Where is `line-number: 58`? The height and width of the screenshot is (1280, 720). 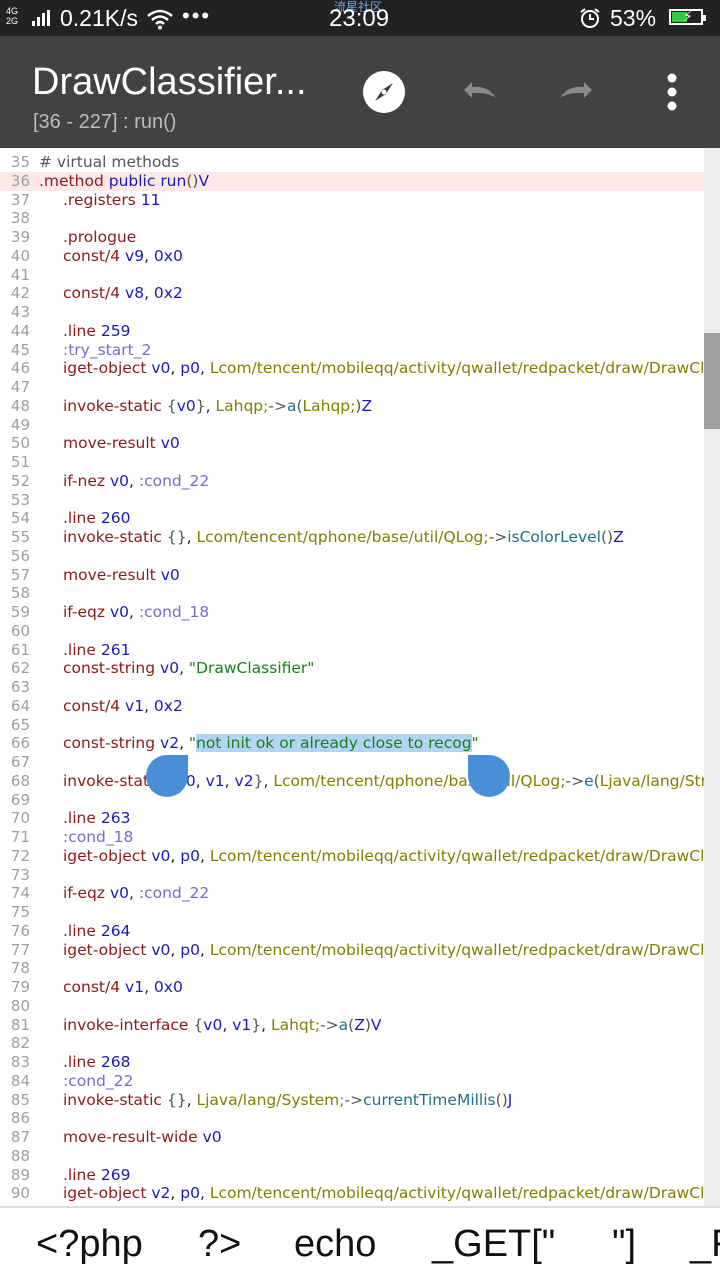 line-number: 58 is located at coordinates (20, 593).